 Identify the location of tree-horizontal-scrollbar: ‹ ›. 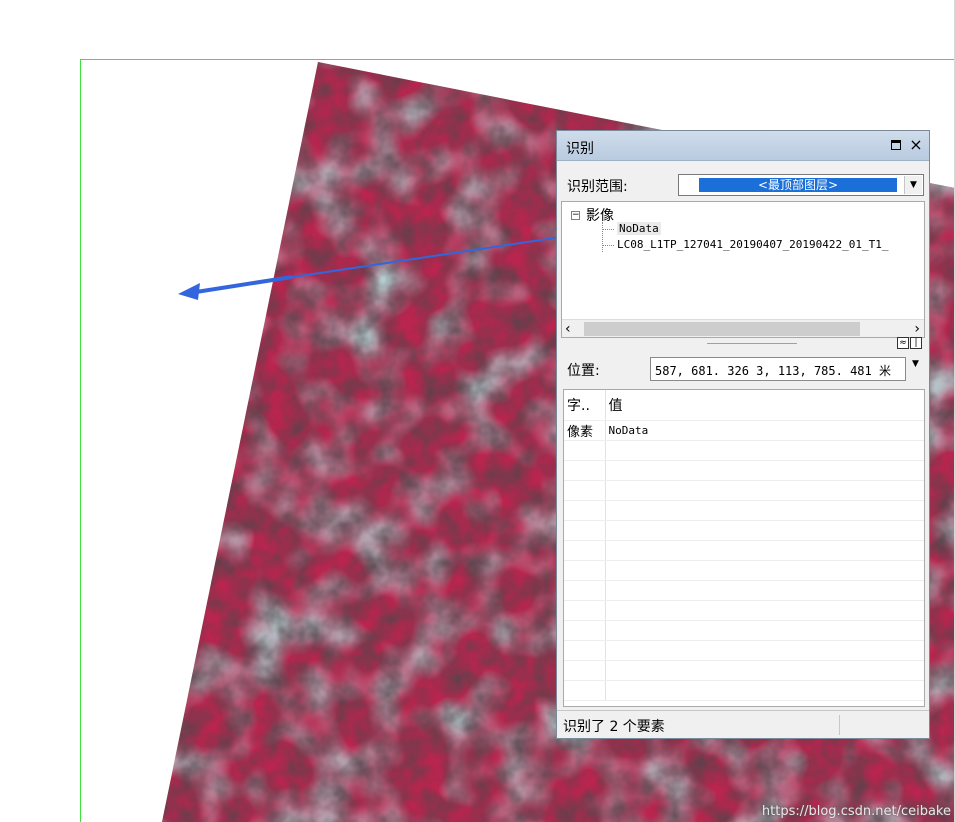
(743, 328).